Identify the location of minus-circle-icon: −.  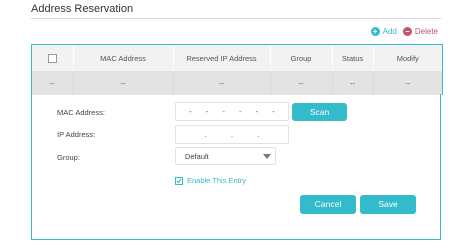
(407, 31).